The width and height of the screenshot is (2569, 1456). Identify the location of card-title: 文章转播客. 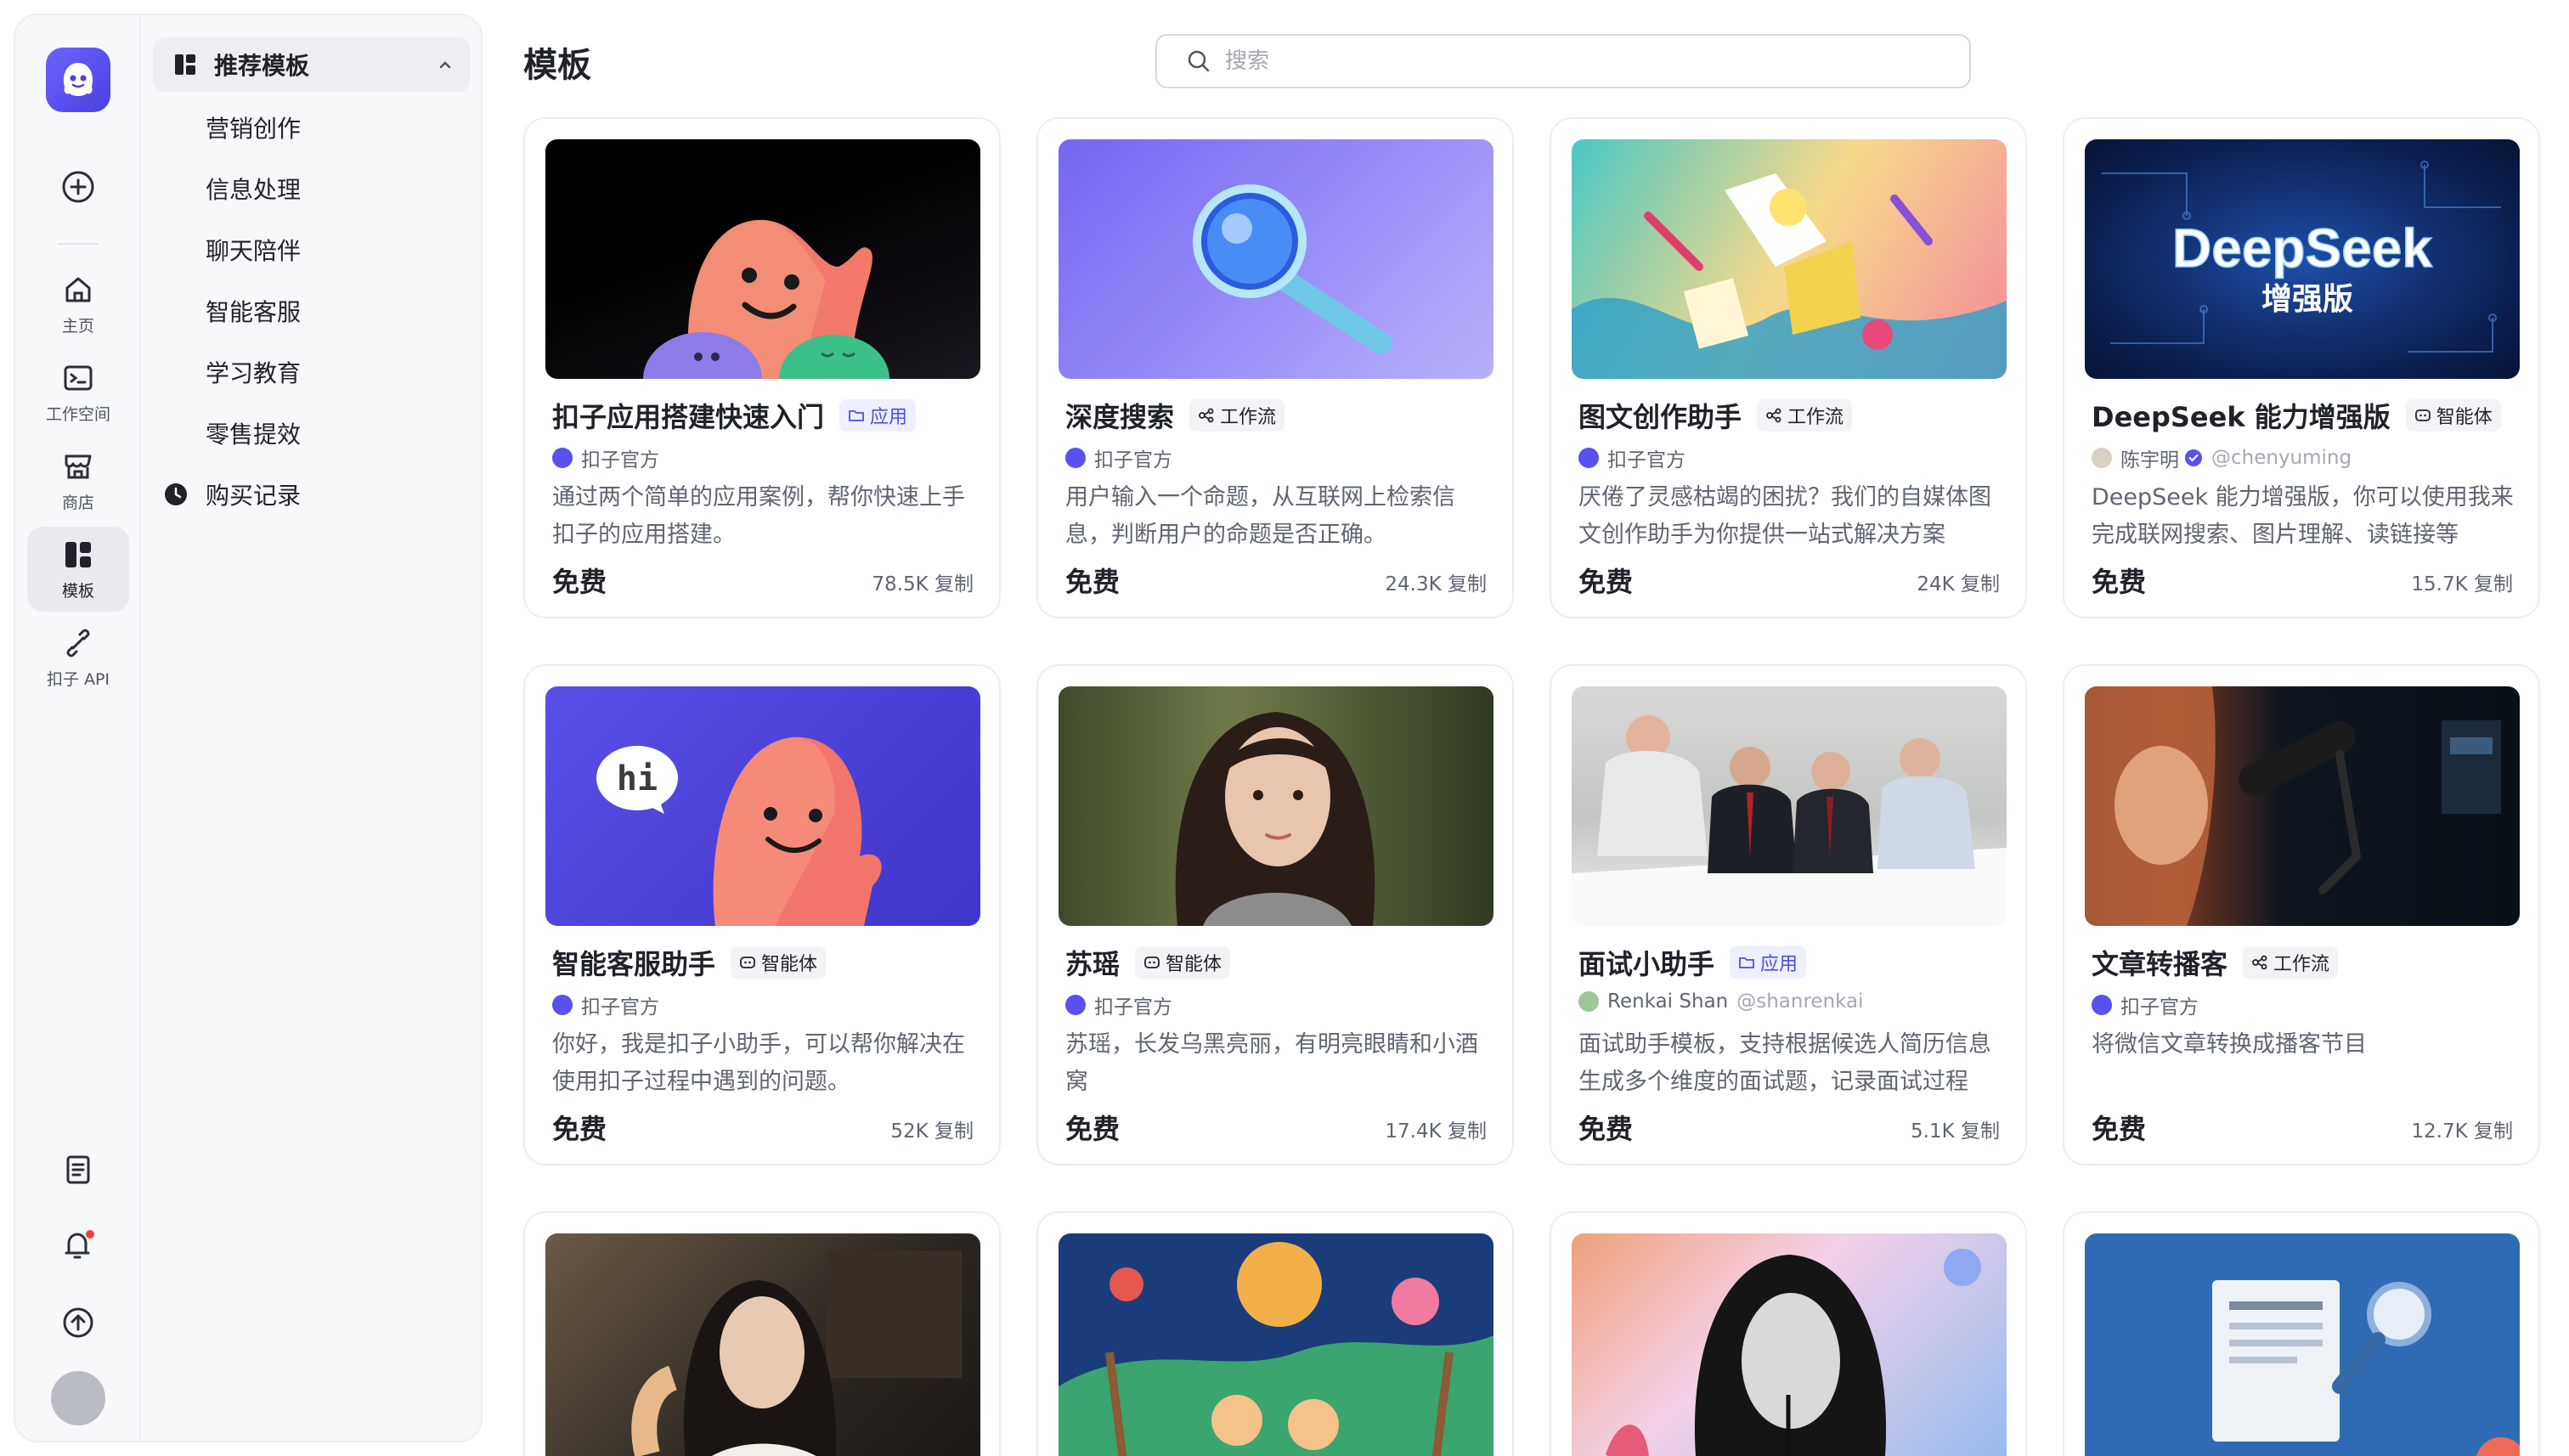
(2160, 964).